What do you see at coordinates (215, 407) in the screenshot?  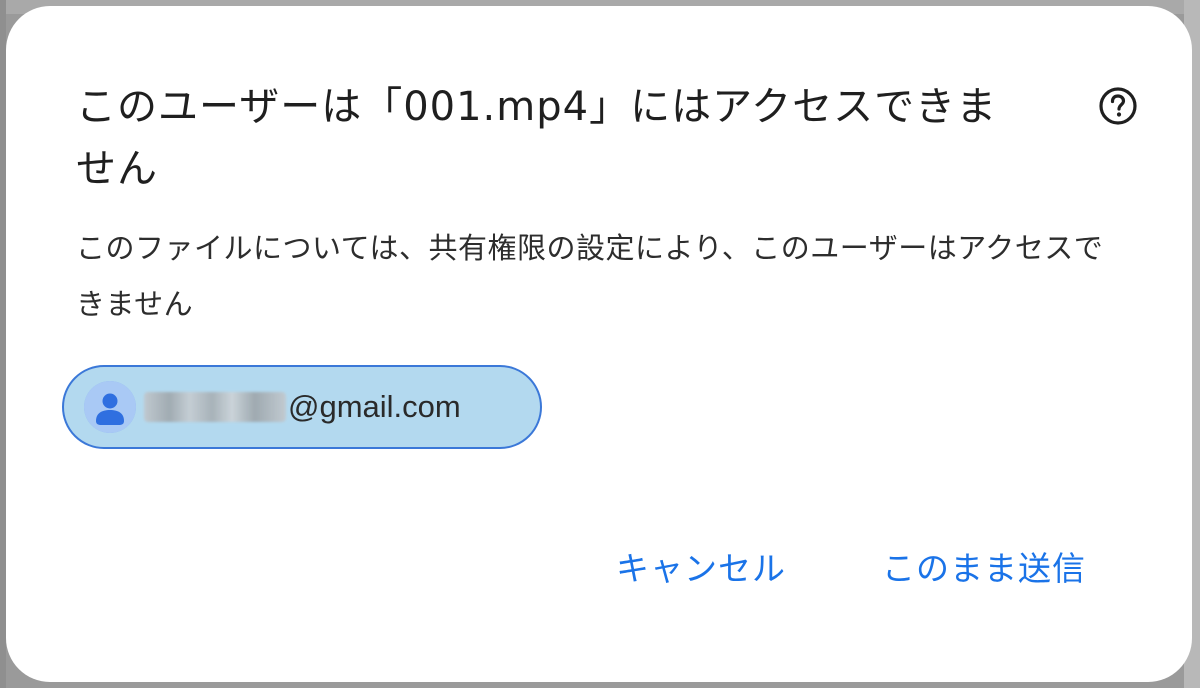 I see `redacted-email-username` at bounding box center [215, 407].